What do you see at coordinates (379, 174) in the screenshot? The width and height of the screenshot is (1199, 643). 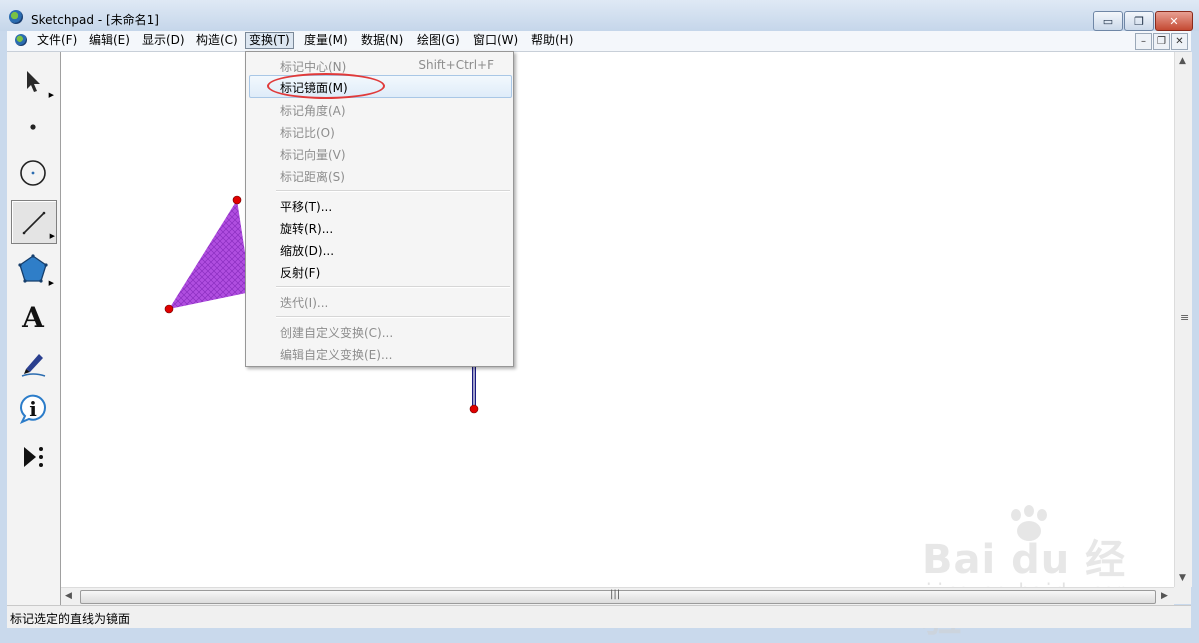 I see `menu-item-mark-distance: 标记距离(S)` at bounding box center [379, 174].